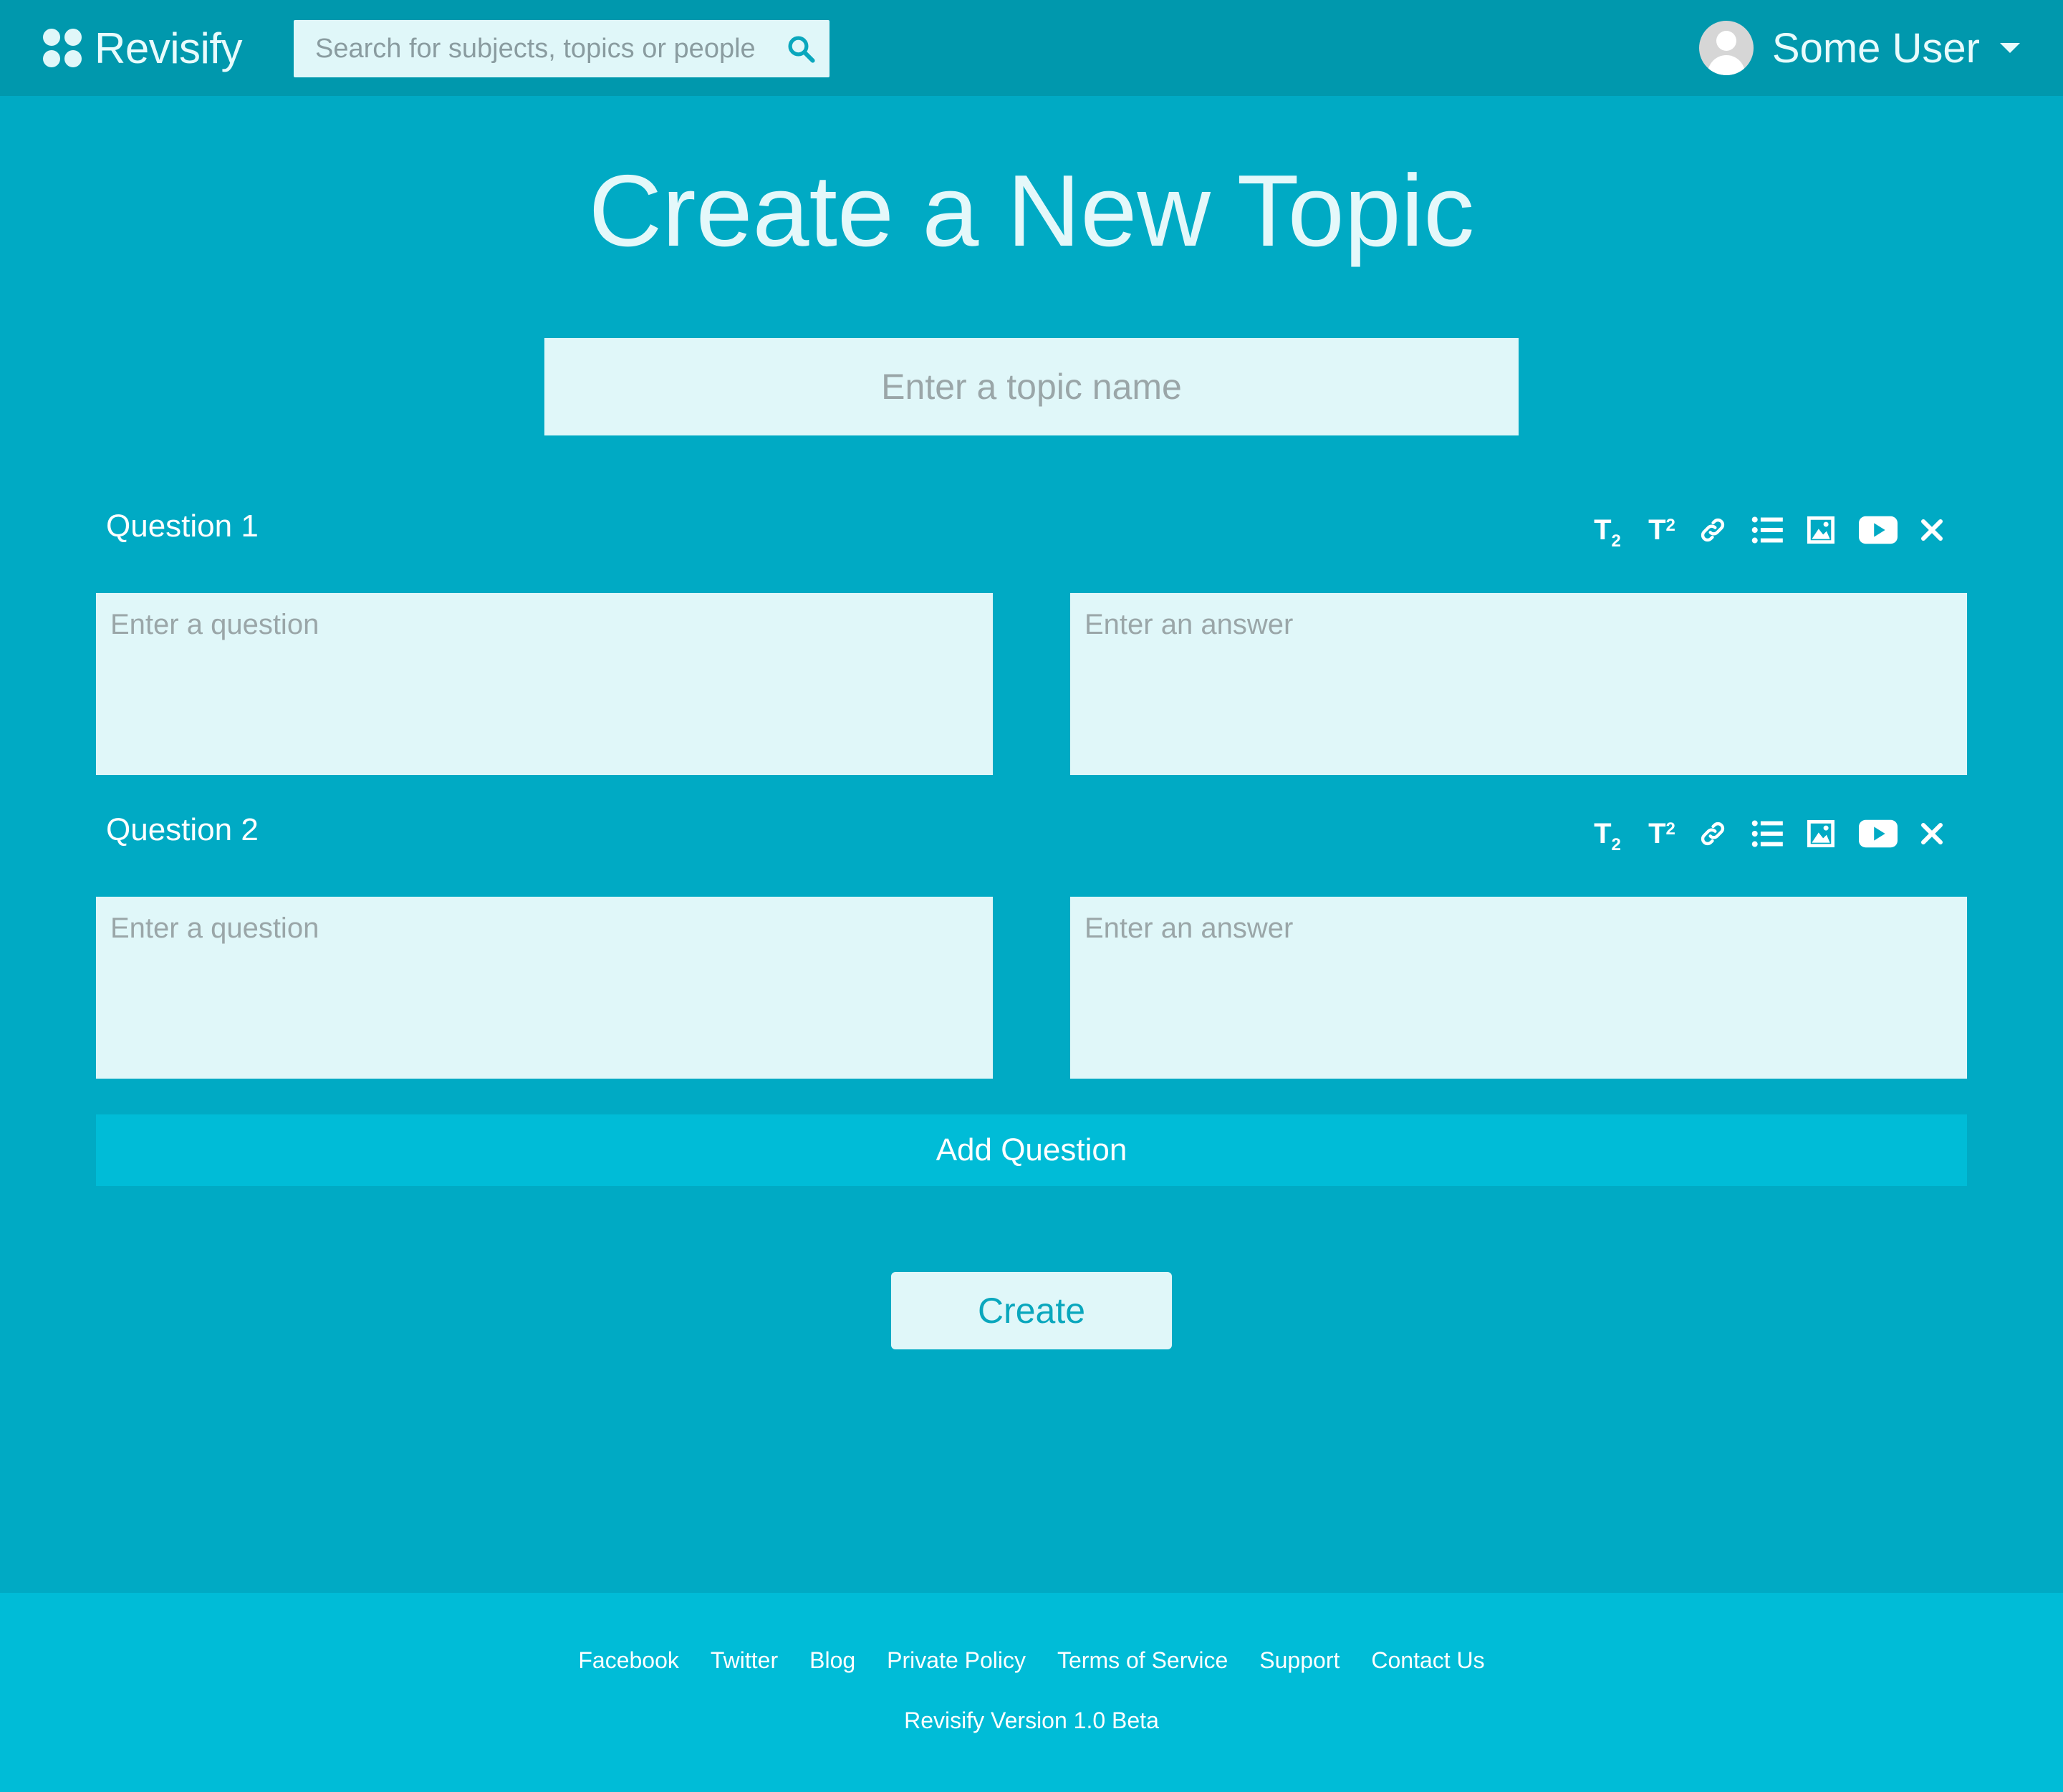 Image resolution: width=2063 pixels, height=1792 pixels. I want to click on footer-link-facebook: Facebook, so click(628, 1660).